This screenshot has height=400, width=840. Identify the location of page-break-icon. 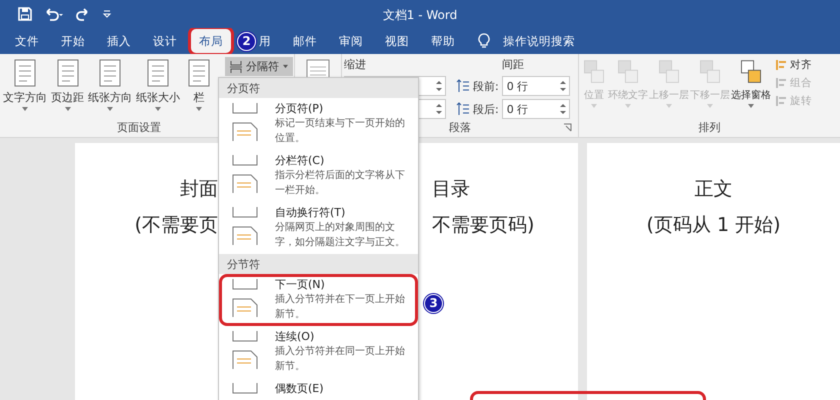
(236, 67).